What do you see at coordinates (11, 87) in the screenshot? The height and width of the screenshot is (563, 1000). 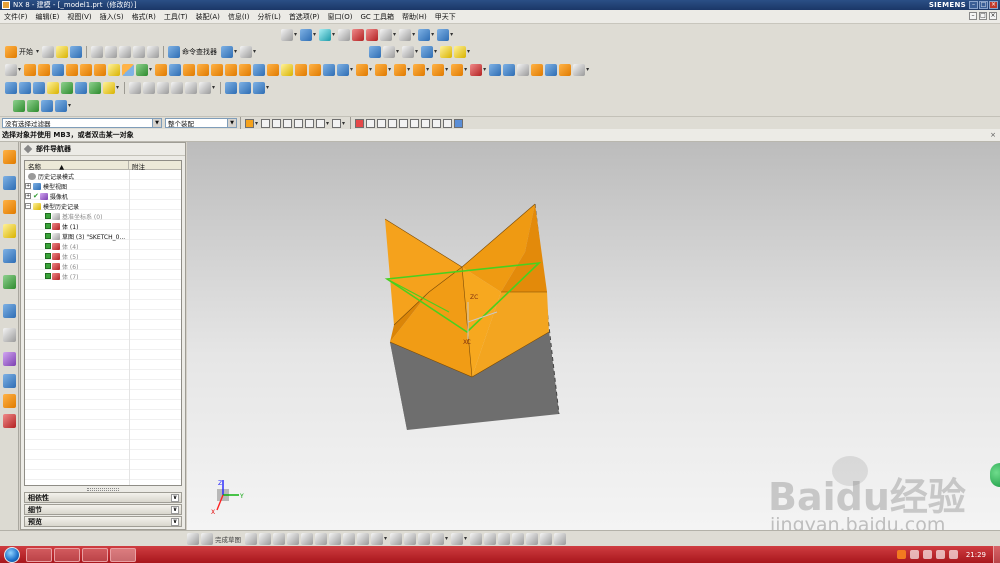 I see `edit-parameters-icon` at bounding box center [11, 87].